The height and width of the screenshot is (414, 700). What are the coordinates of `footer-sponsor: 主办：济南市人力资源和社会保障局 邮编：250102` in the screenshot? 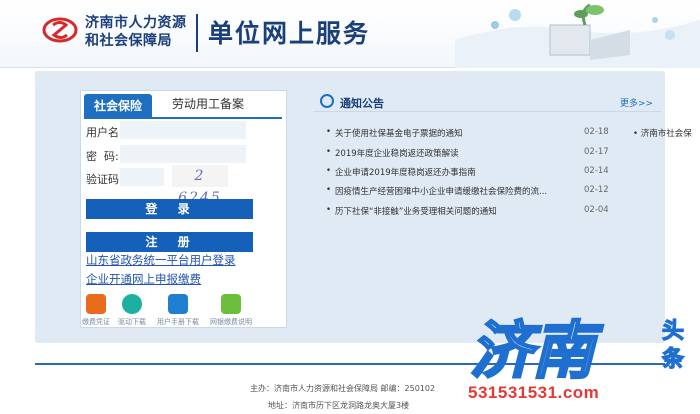 It's located at (343, 388).